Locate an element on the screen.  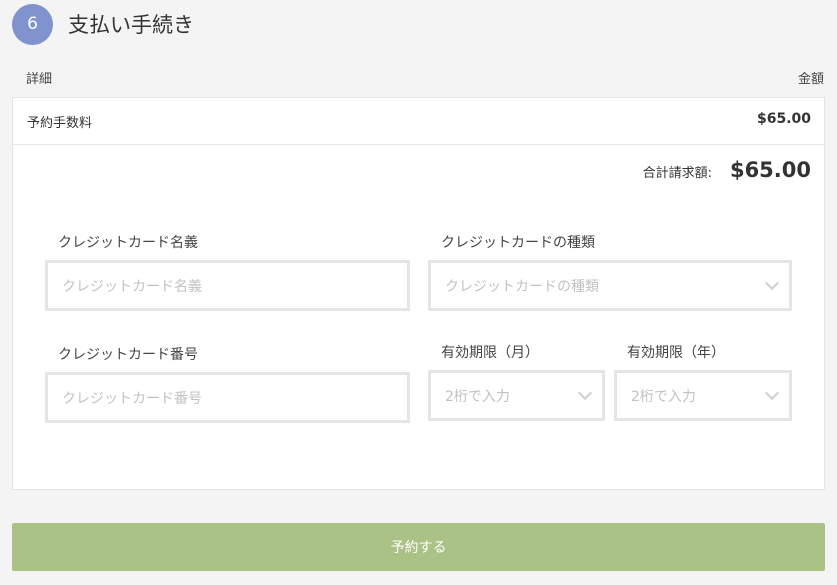
total-row: 合計請求額: $65.00 is located at coordinates (727, 170).